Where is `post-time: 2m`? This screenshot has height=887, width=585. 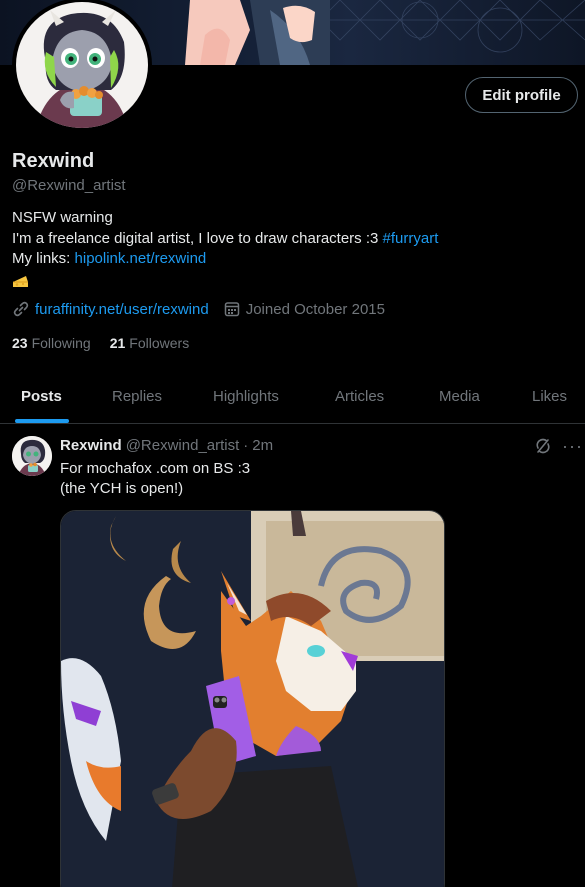 post-time: 2m is located at coordinates (262, 445).